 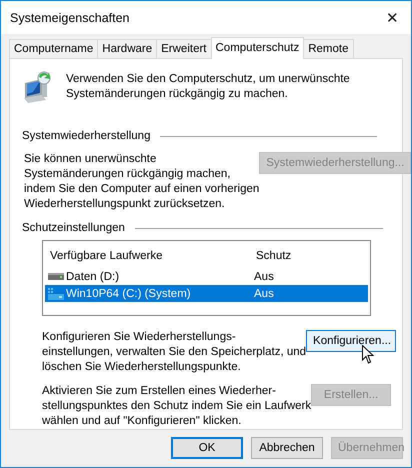 I want to click on create-text: Aktivieren Sie zum Erstellen eines Wiederher- stellungspunktes den Schutz indem Sie ein Laufwerk wählen und auf "Konfigurieren" klicken., so click(x=177, y=406).